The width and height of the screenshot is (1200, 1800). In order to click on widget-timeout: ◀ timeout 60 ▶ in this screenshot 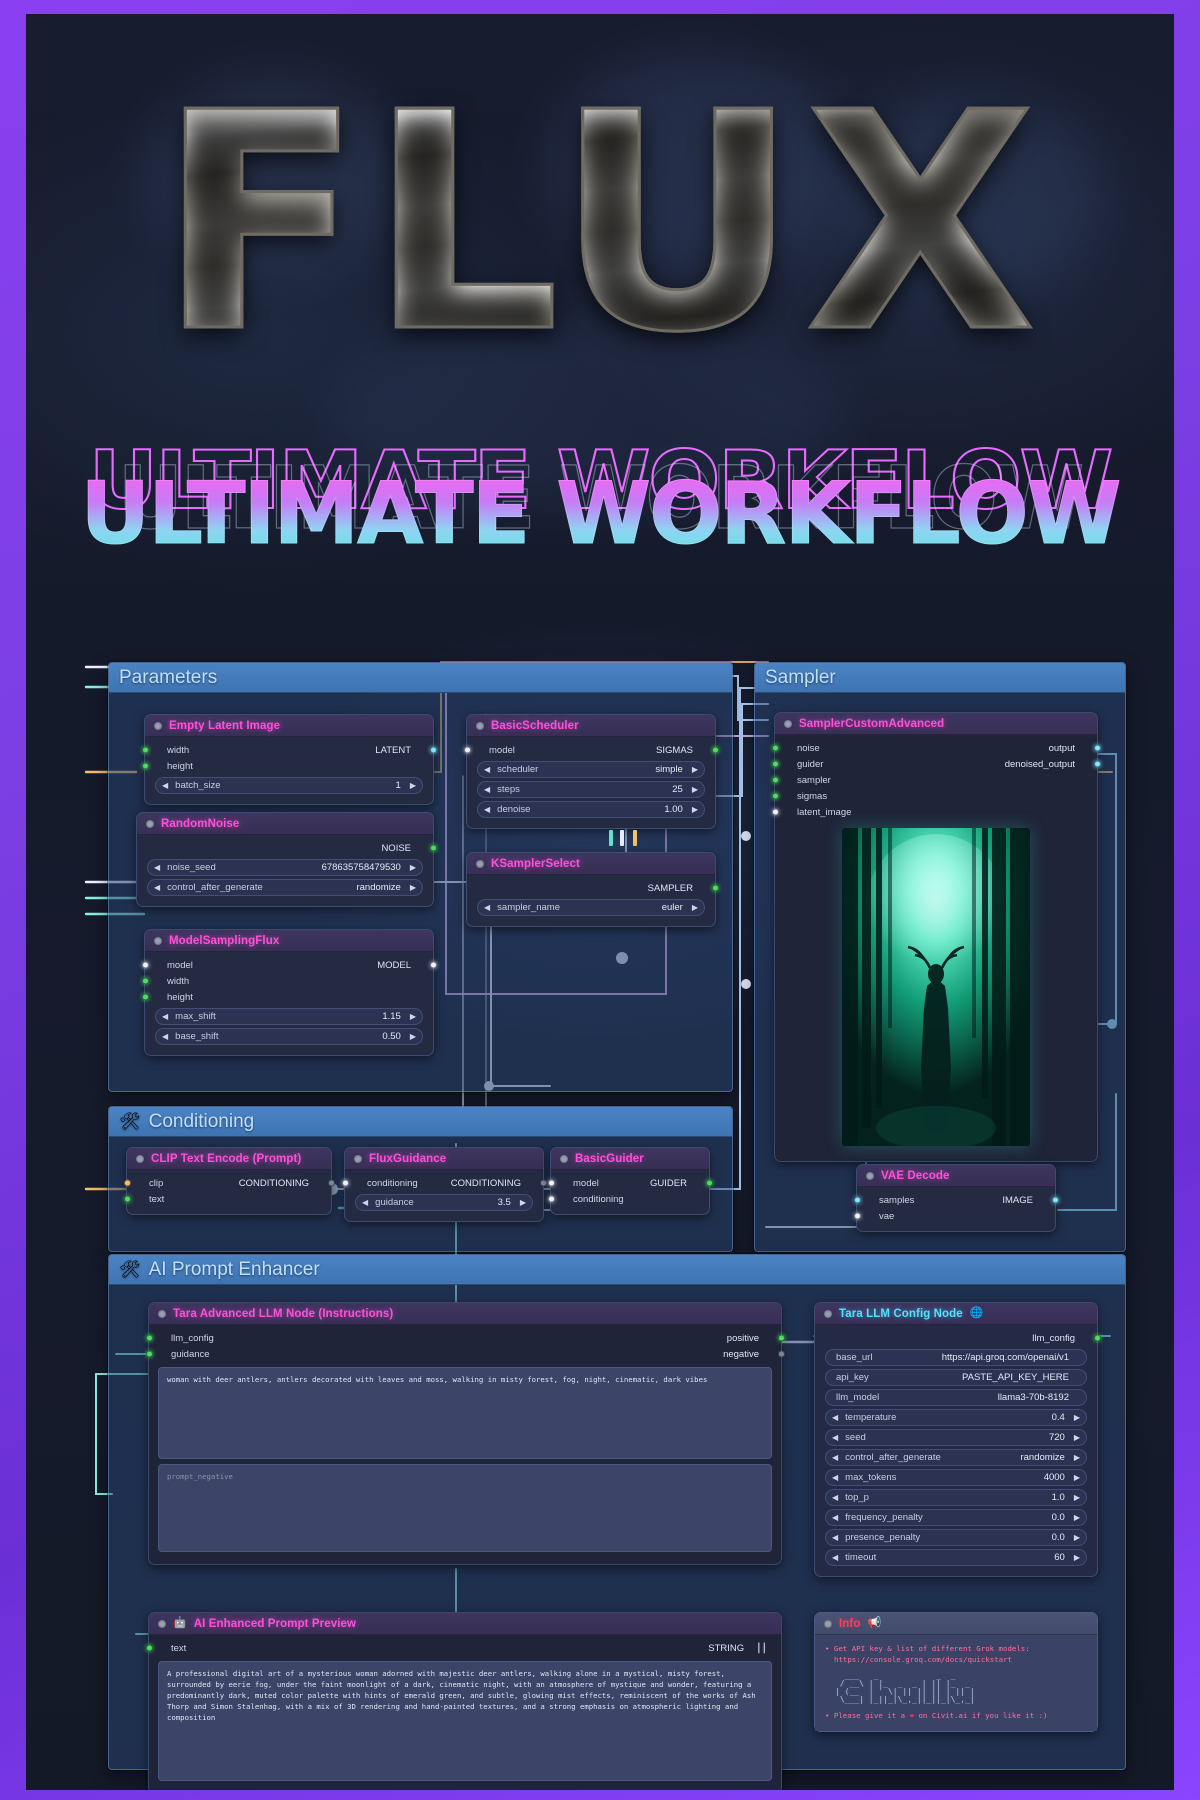, I will do `click(956, 1557)`.